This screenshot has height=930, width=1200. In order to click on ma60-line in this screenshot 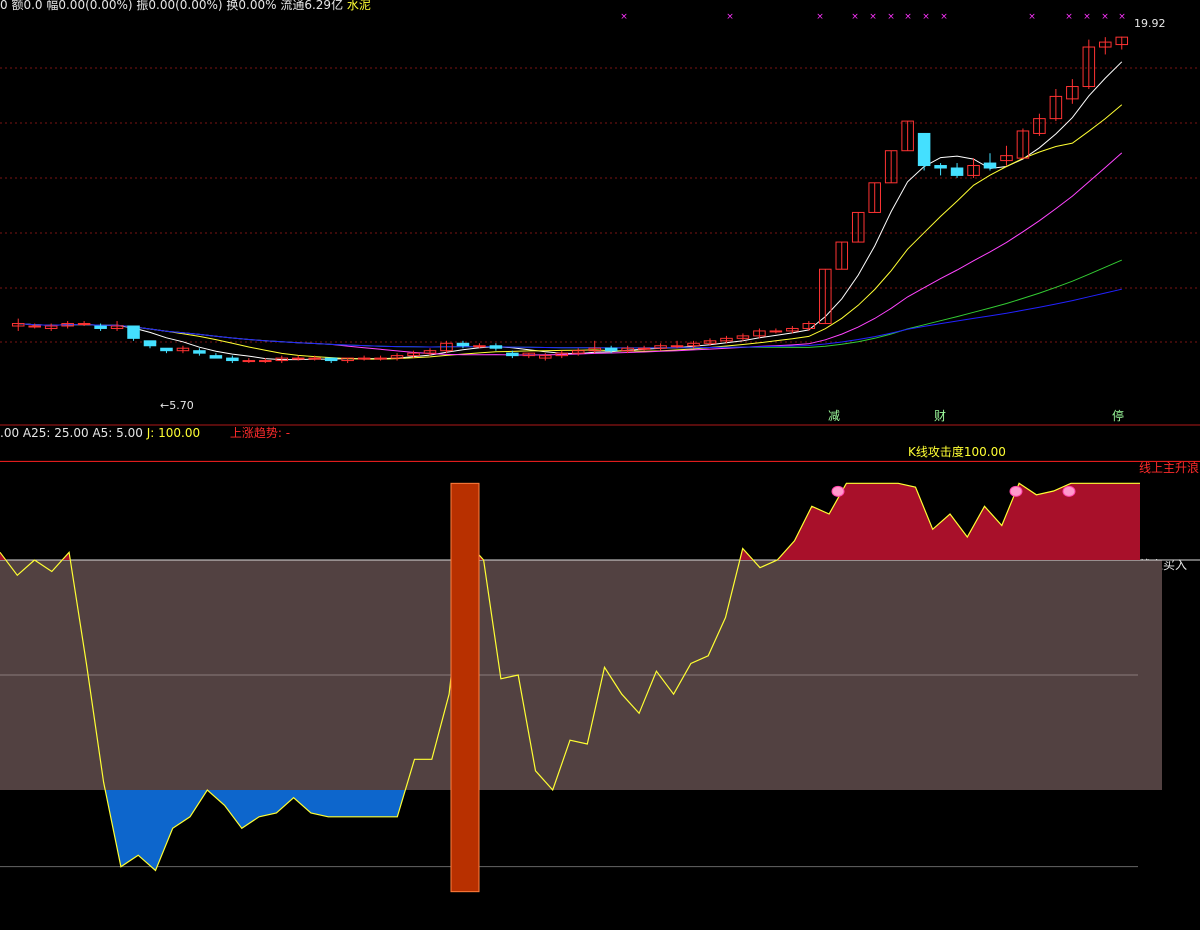, I will do `click(570, 304)`.